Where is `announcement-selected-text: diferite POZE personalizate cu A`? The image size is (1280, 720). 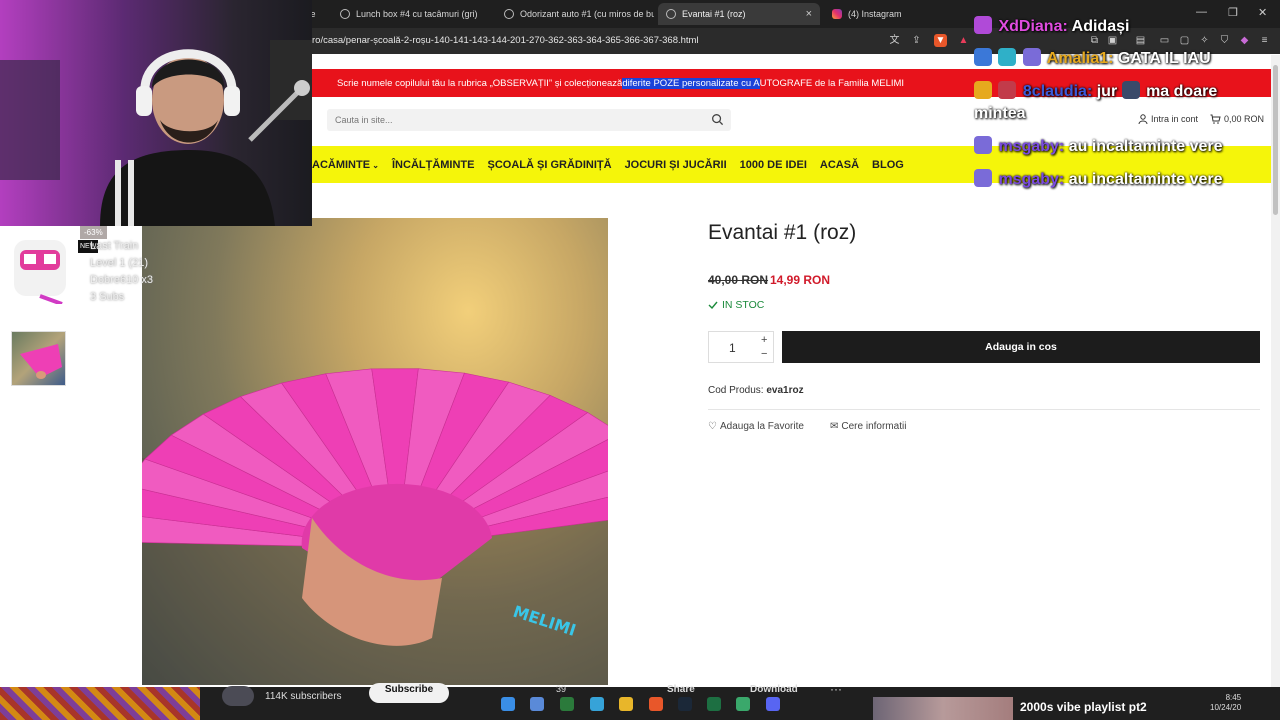 announcement-selected-text: diferite POZE personalizate cu A is located at coordinates (691, 83).